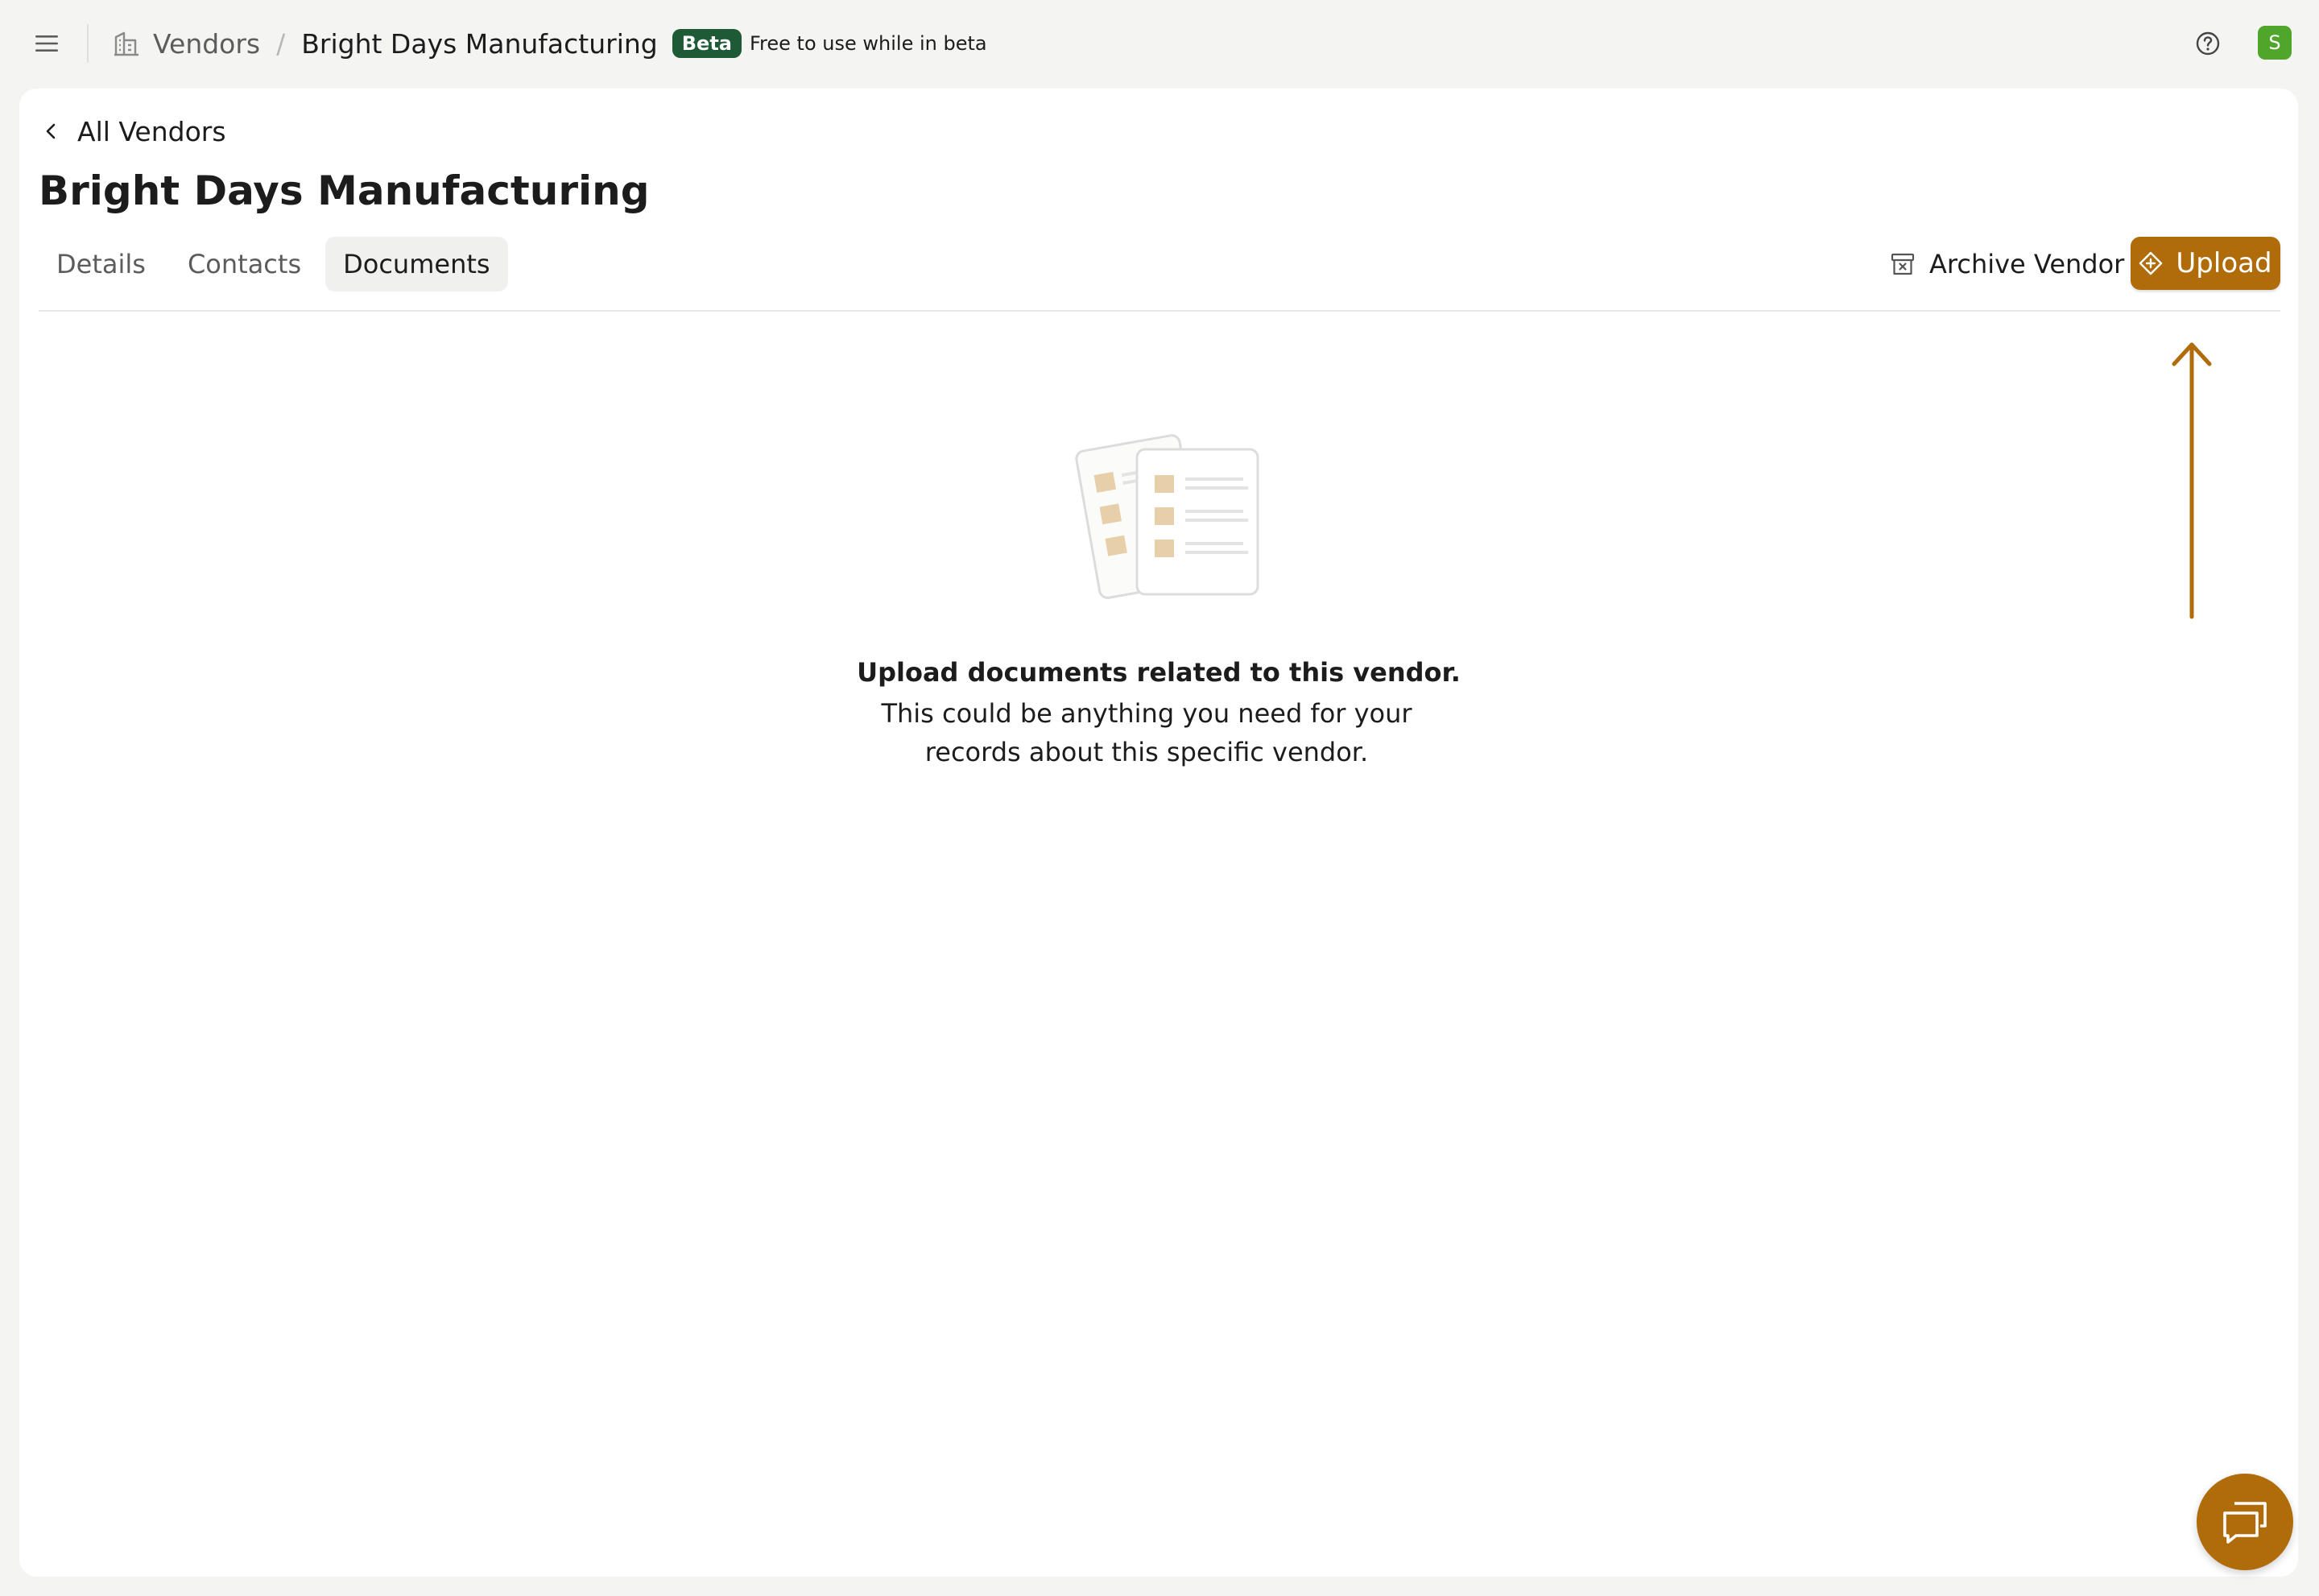 The width and height of the screenshot is (2319, 1596). I want to click on beta-badge: Beta, so click(707, 43).